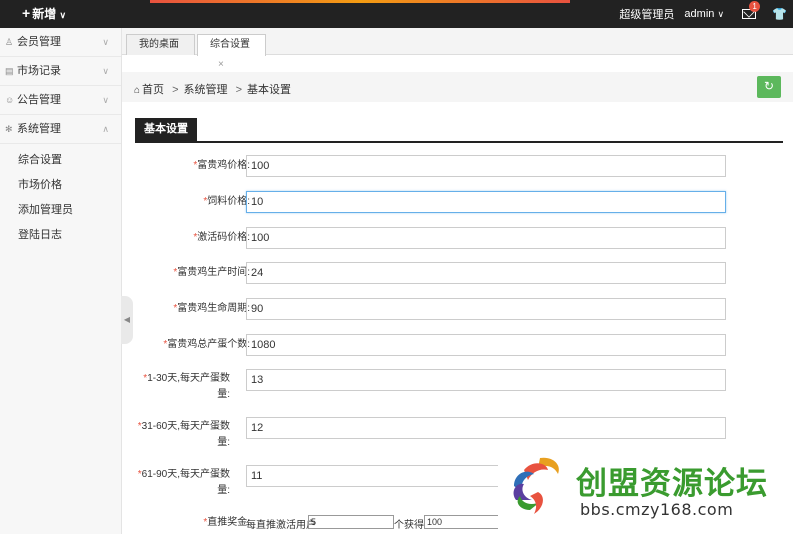 The image size is (793, 534). What do you see at coordinates (39, 42) in the screenshot?
I see `sidebar-item-label: 会员管理` at bounding box center [39, 42].